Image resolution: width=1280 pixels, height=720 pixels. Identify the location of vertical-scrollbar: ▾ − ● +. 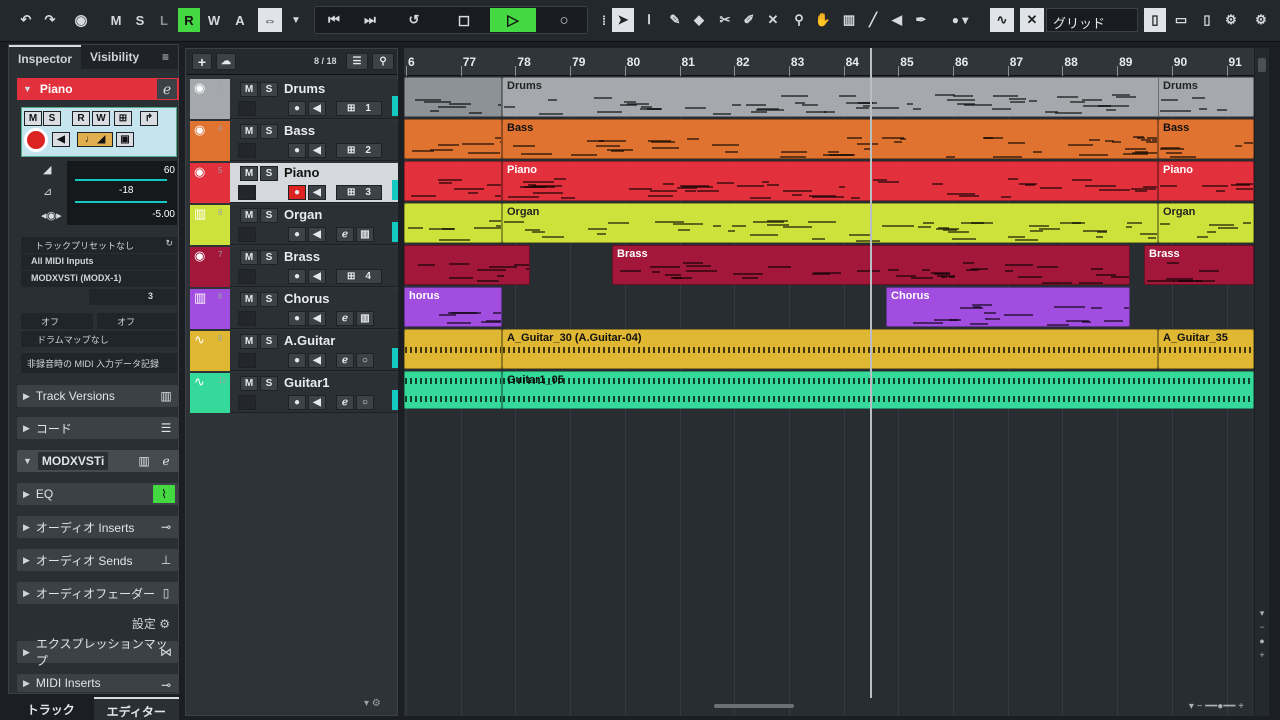
(1262, 382).